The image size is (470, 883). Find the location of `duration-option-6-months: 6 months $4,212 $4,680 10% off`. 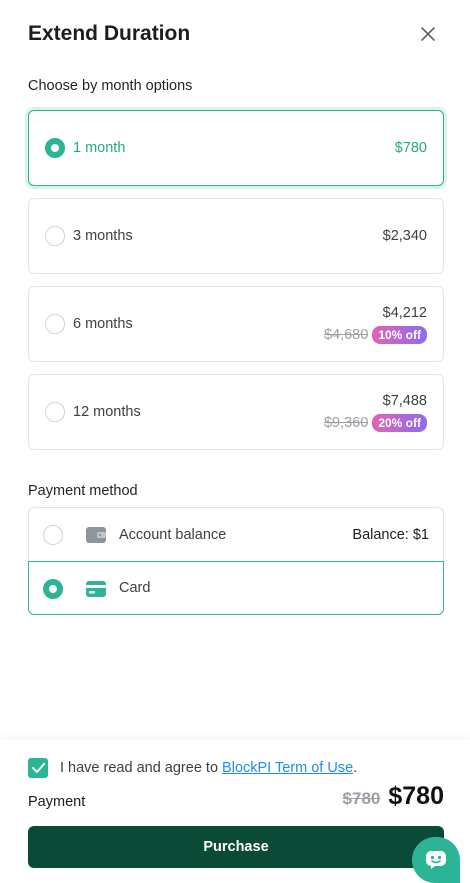

duration-option-6-months: 6 months $4,212 $4,680 10% off is located at coordinates (236, 324).